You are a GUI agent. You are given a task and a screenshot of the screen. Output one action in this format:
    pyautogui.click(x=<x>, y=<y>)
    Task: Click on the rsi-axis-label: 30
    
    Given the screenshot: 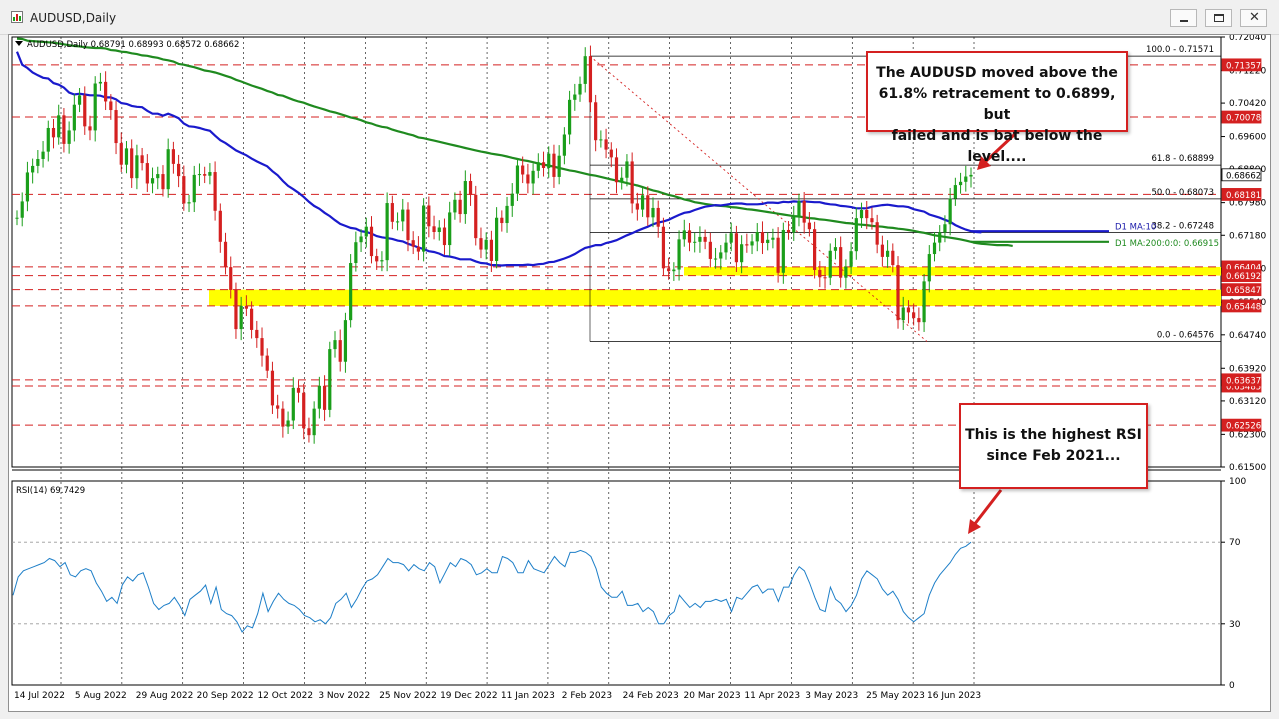 What is the action you would take?
    pyautogui.click(x=1235, y=625)
    